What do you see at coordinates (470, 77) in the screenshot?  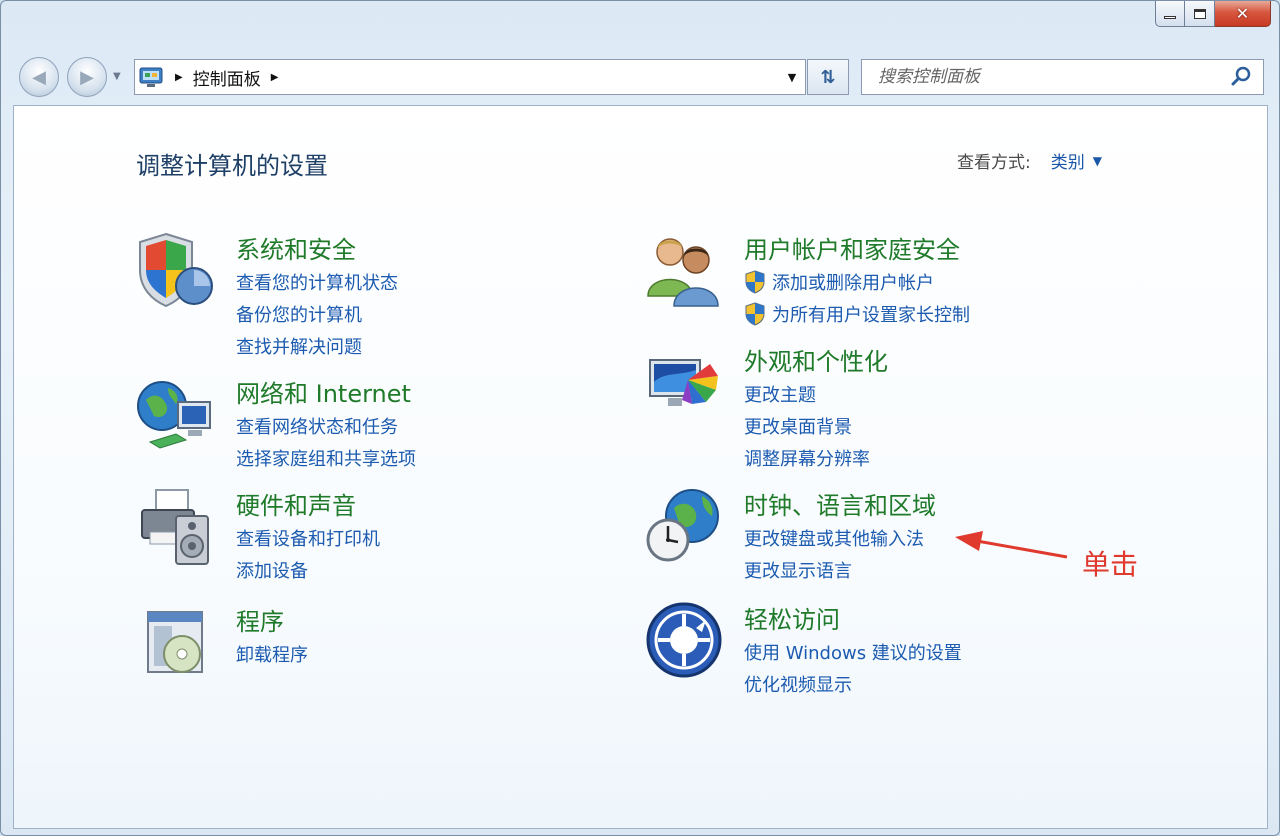 I see `address-bar: ▶ 控制面板 ▶ ▼` at bounding box center [470, 77].